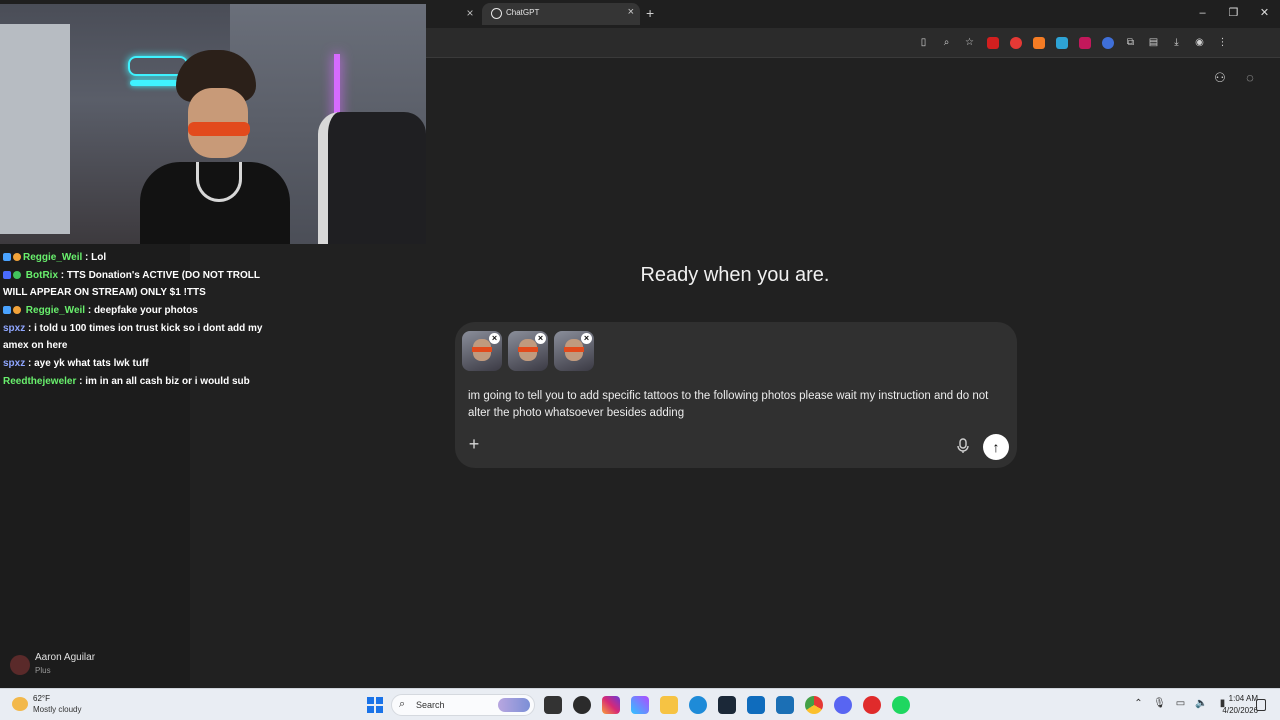 The image size is (1280, 720). What do you see at coordinates (514, 705) in the screenshot?
I see `search-highlight-icon` at bounding box center [514, 705].